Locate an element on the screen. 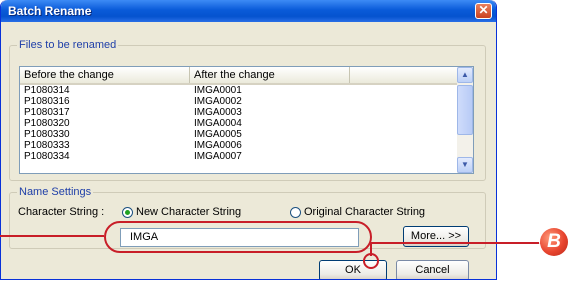 The height and width of the screenshot is (293, 570). table-row: P1080334 IMGA0007 is located at coordinates (239, 156).